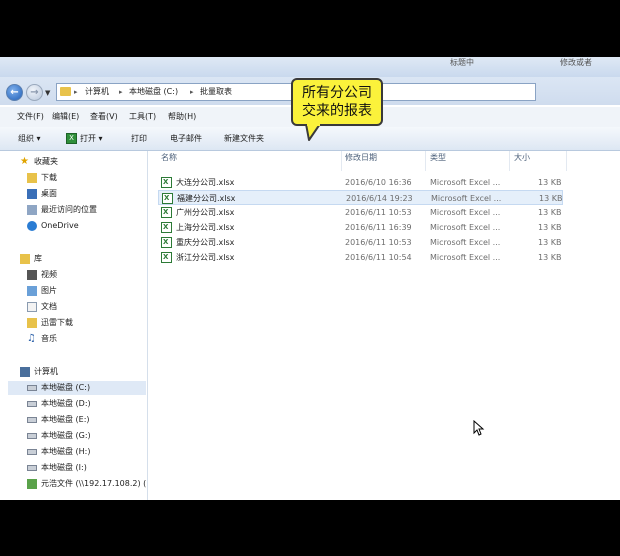 The width and height of the screenshot is (620, 556). Describe the element at coordinates (244, 139) in the screenshot. I see `new-folder-button: 新建文件夹` at that location.